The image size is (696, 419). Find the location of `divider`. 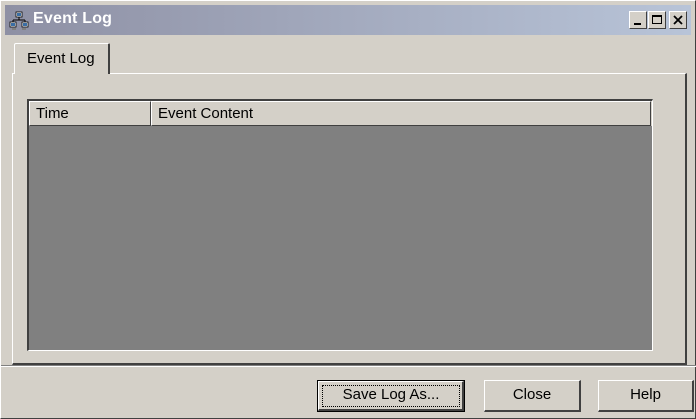

divider is located at coordinates (348, 366).